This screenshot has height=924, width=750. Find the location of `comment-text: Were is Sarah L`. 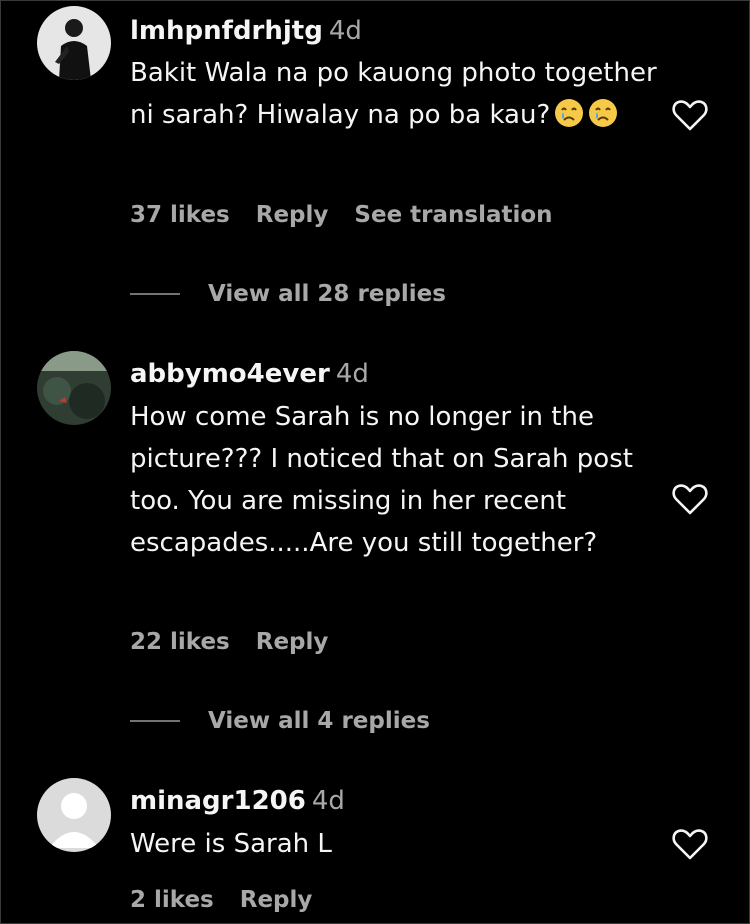

comment-text: Were is Sarah L is located at coordinates (395, 844).